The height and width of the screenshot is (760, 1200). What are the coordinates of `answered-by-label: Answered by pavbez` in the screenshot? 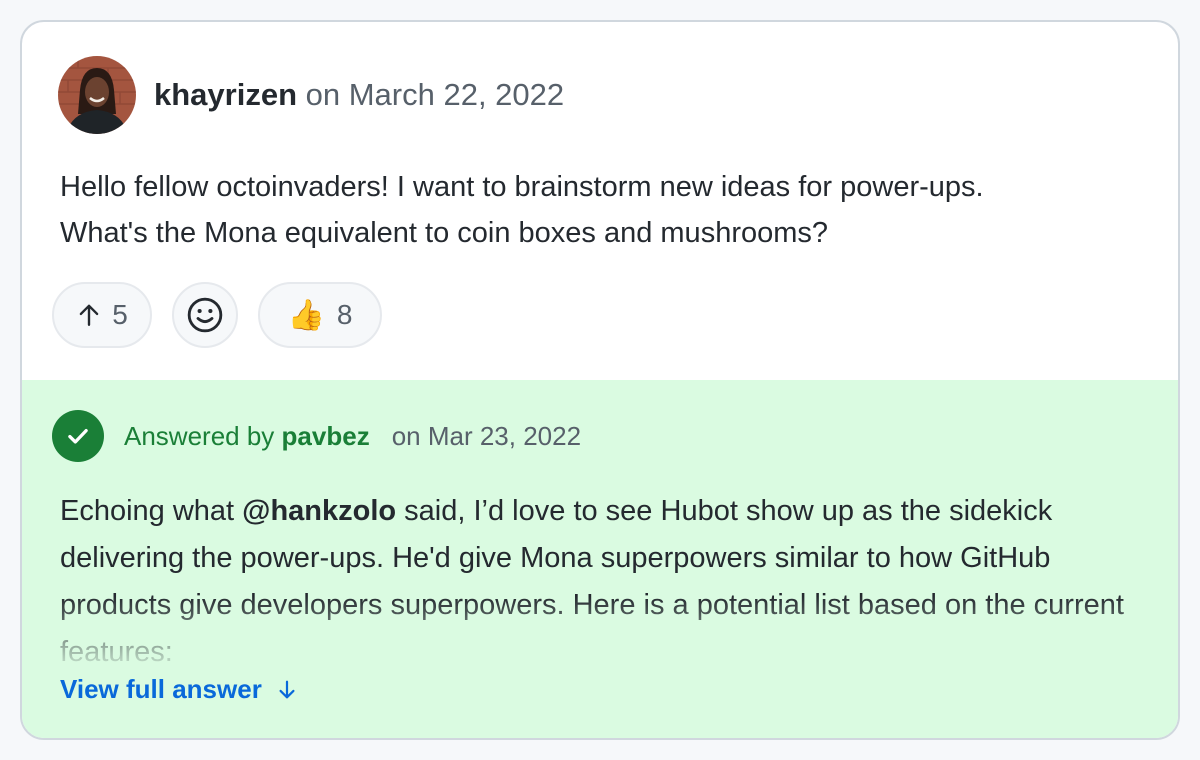 It's located at (247, 436).